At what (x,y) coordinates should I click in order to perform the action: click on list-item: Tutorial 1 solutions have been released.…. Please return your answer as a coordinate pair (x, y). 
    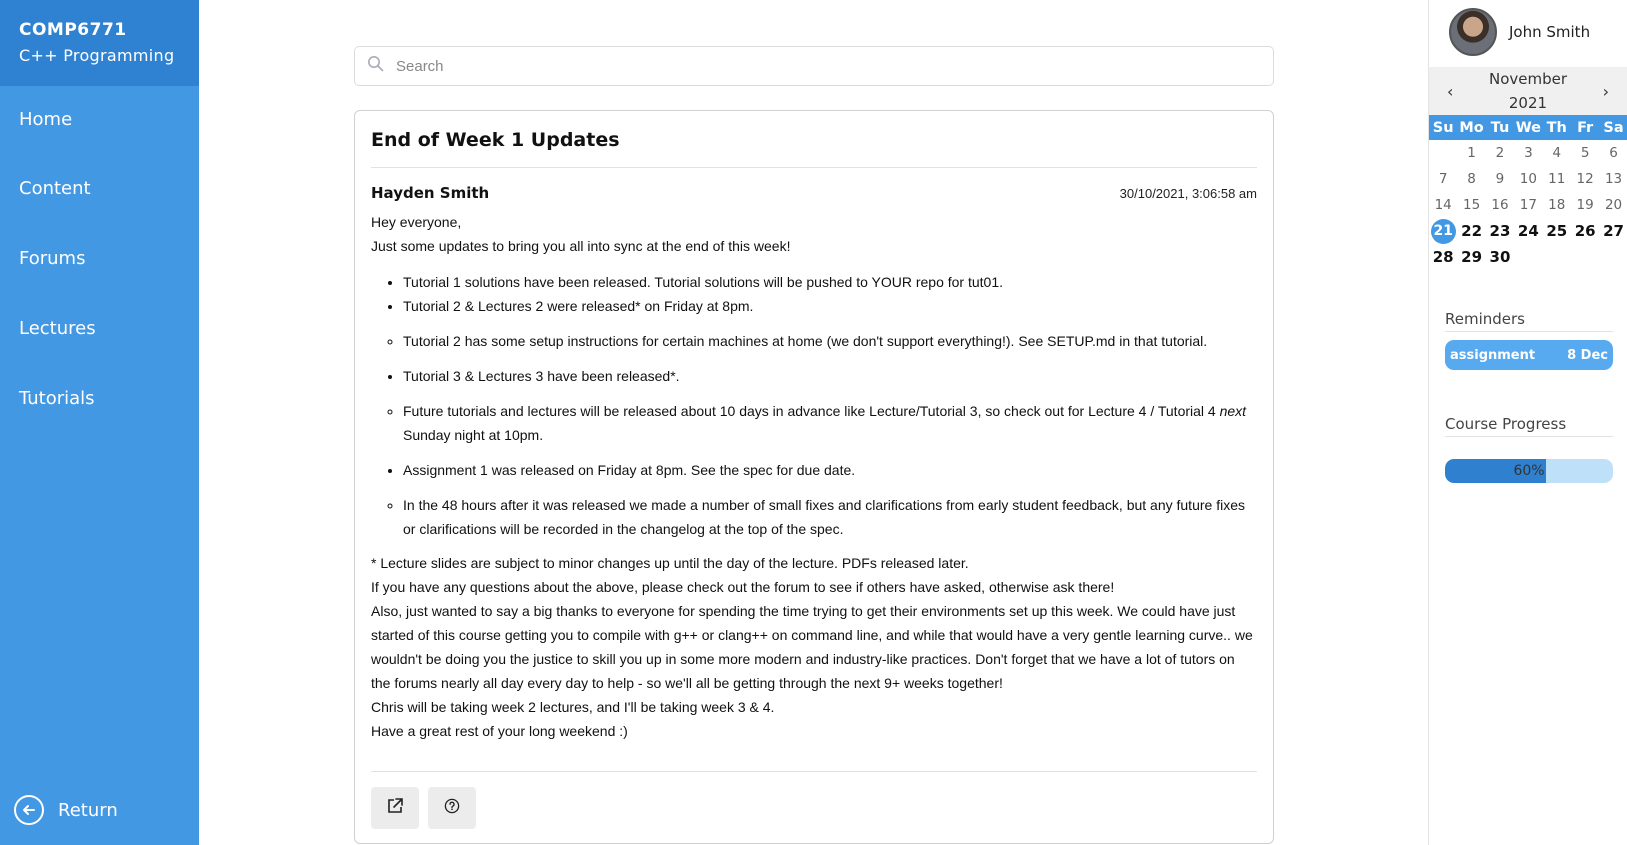
    Looking at the image, I should click on (830, 282).